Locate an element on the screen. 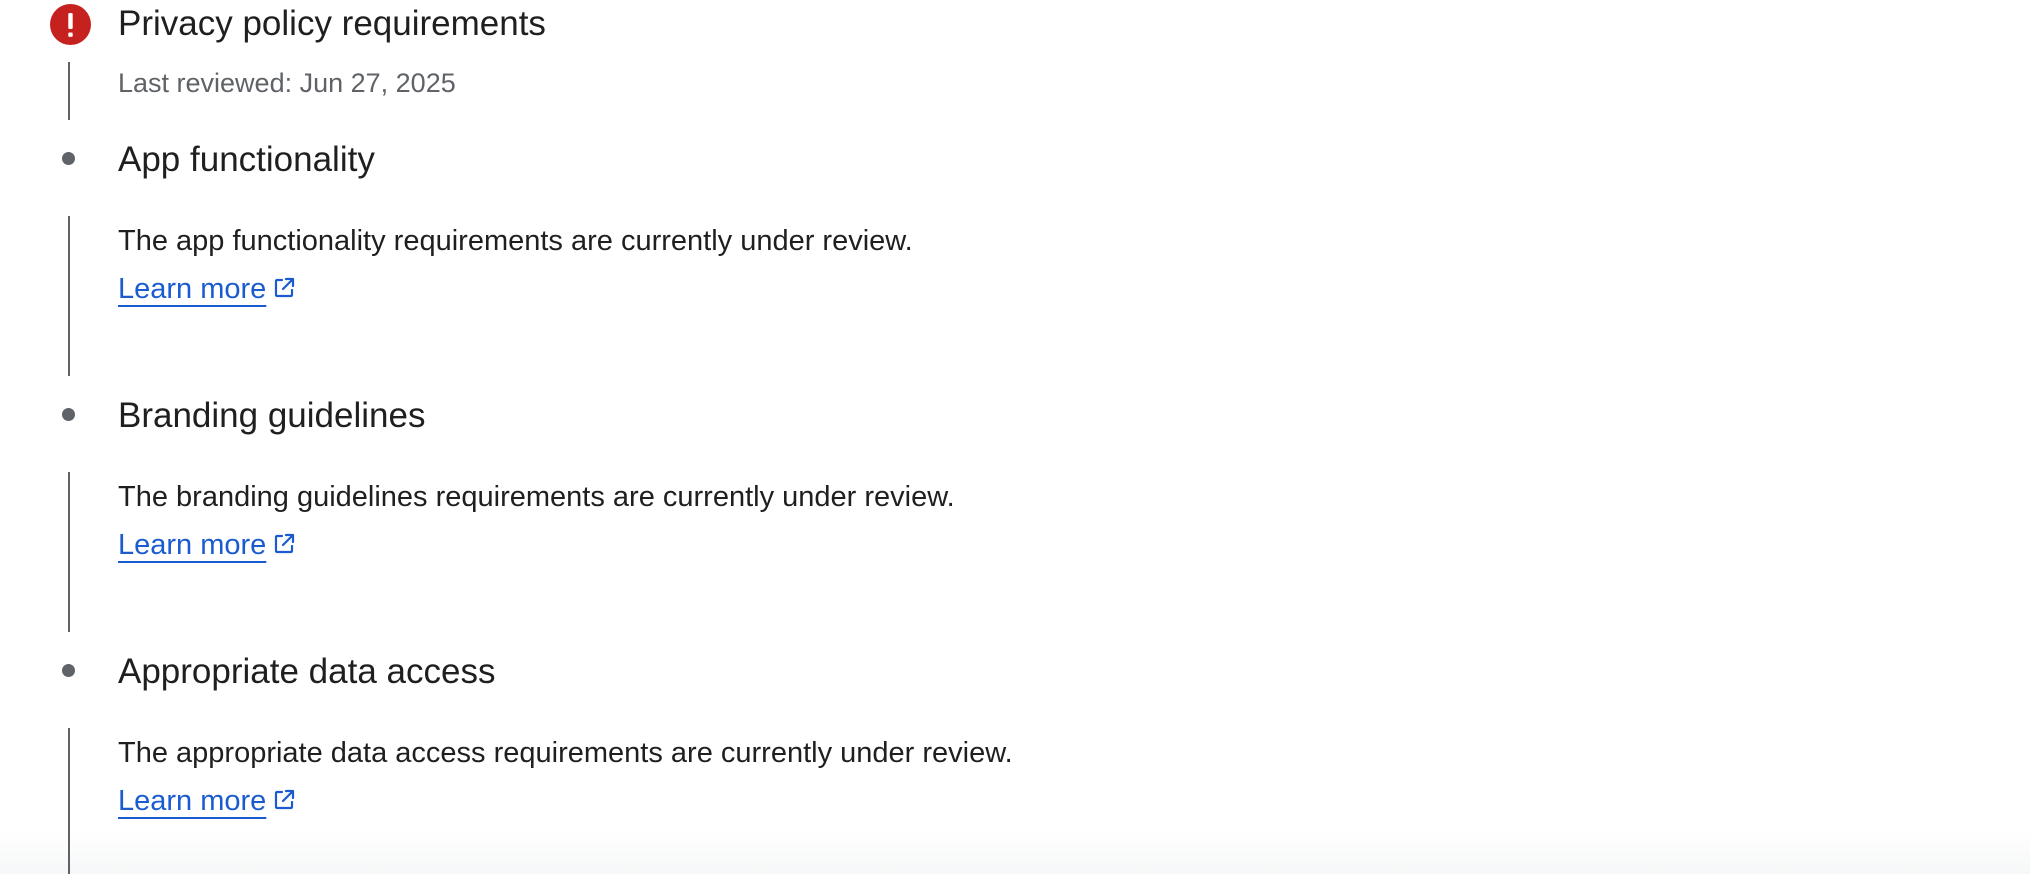 The height and width of the screenshot is (874, 2030). exclamation-icon is located at coordinates (70, 25).